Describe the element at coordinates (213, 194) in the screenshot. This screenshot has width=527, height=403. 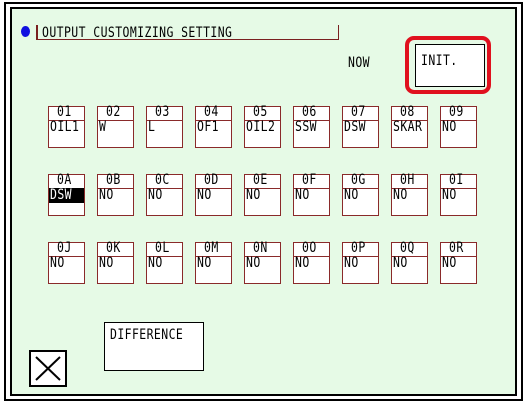
I see `output-cell-0d: 0D NO` at that location.